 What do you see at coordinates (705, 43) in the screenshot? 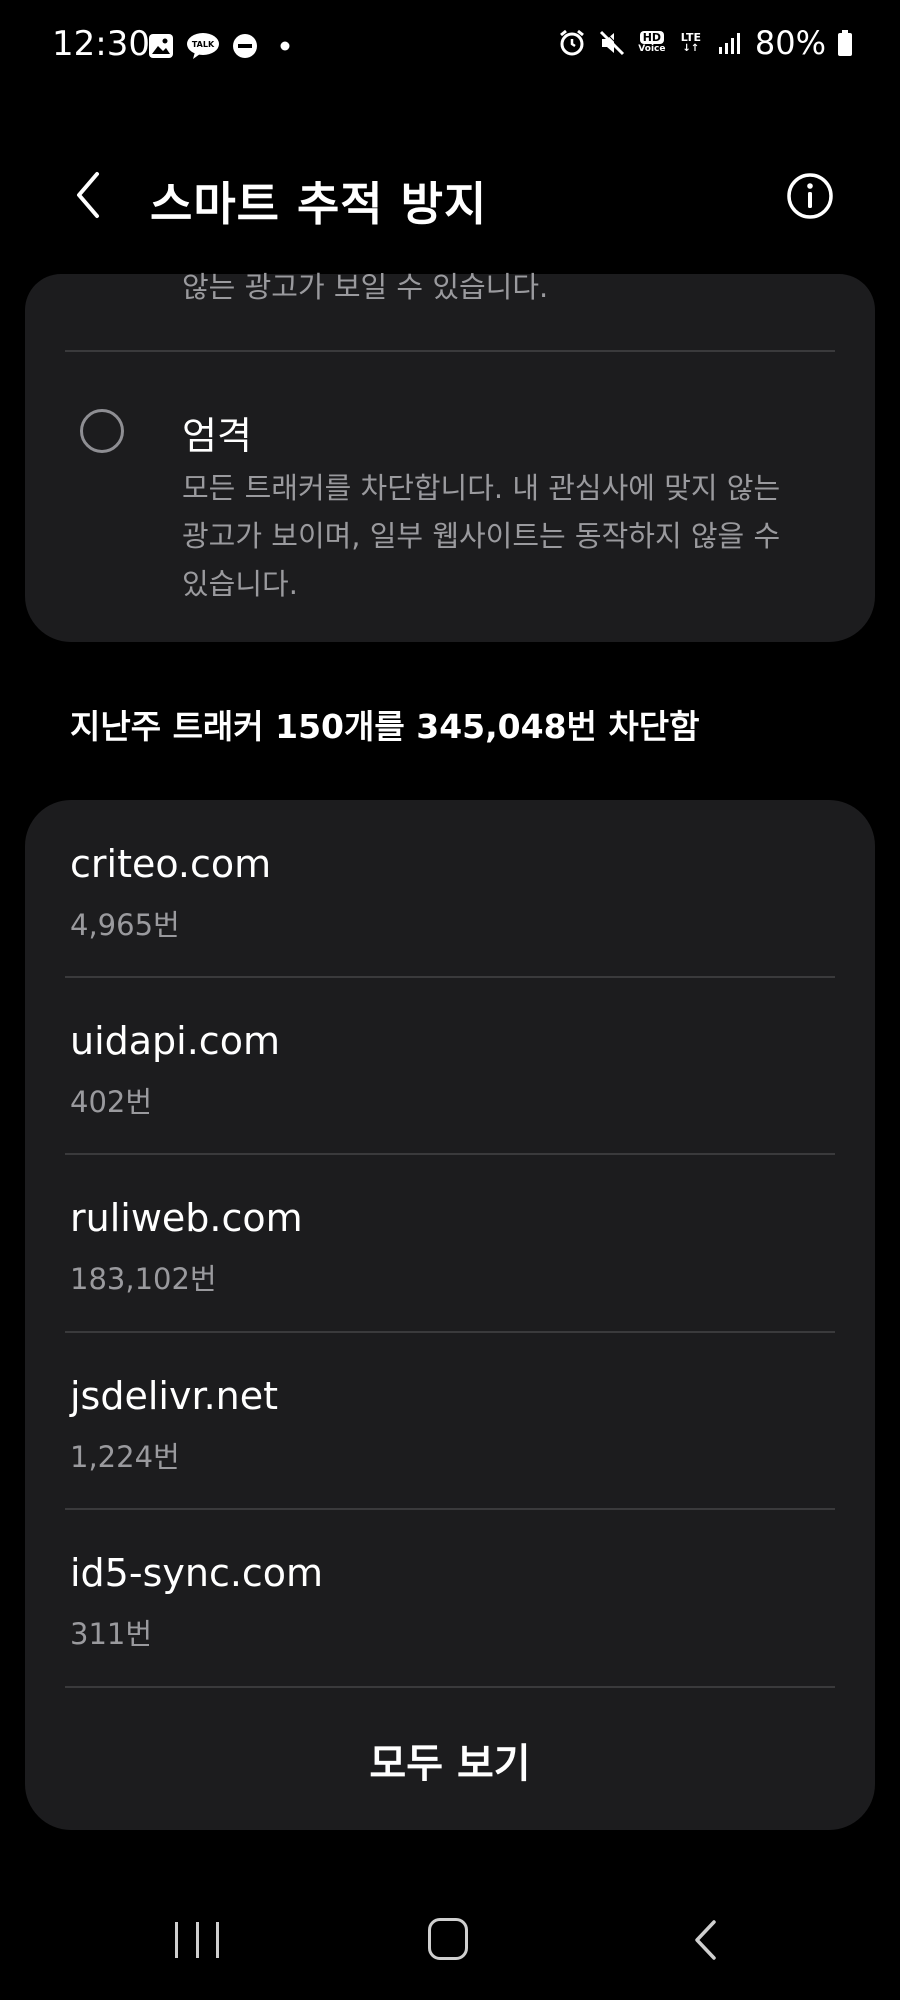
I see `status-right-icons: HD Voice LTE ↓↑ 80%` at bounding box center [705, 43].